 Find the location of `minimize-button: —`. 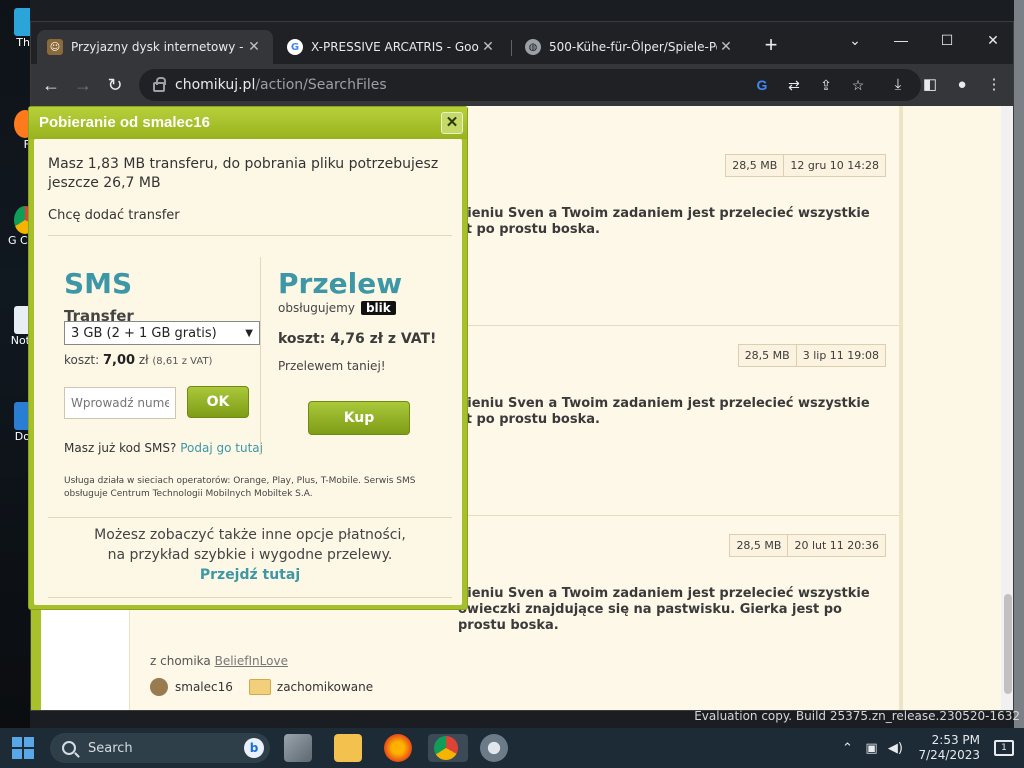

minimize-button: — is located at coordinates (901, 40).